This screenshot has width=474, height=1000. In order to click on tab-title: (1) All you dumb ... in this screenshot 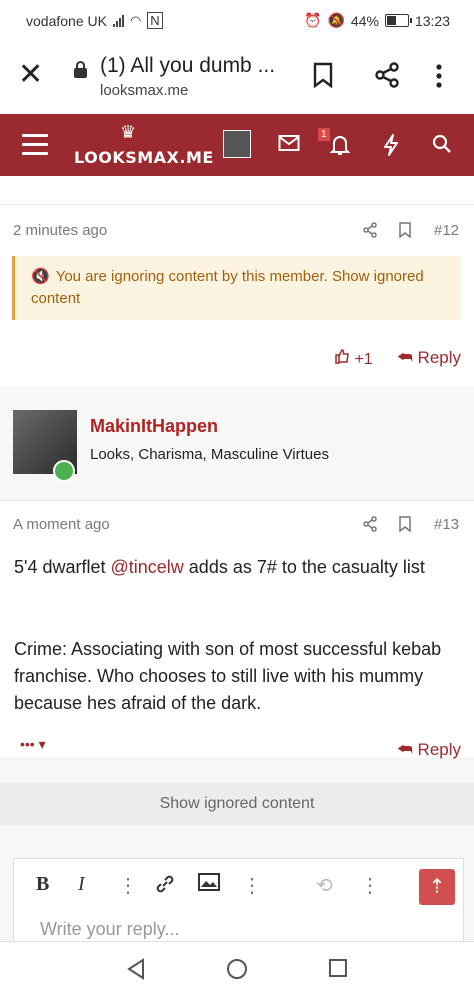, I will do `click(187, 66)`.